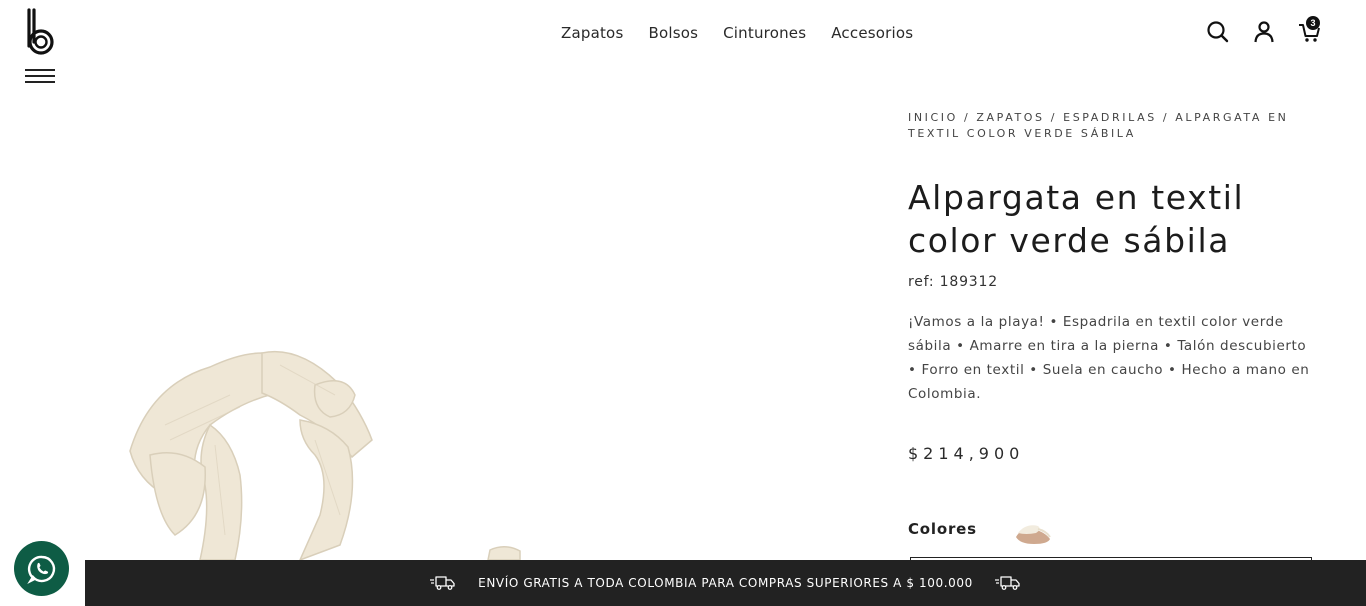 This screenshot has width=1366, height=606. Describe the element at coordinates (673, 33) in the screenshot. I see `nav-item-bolsos: Bolsos` at that location.